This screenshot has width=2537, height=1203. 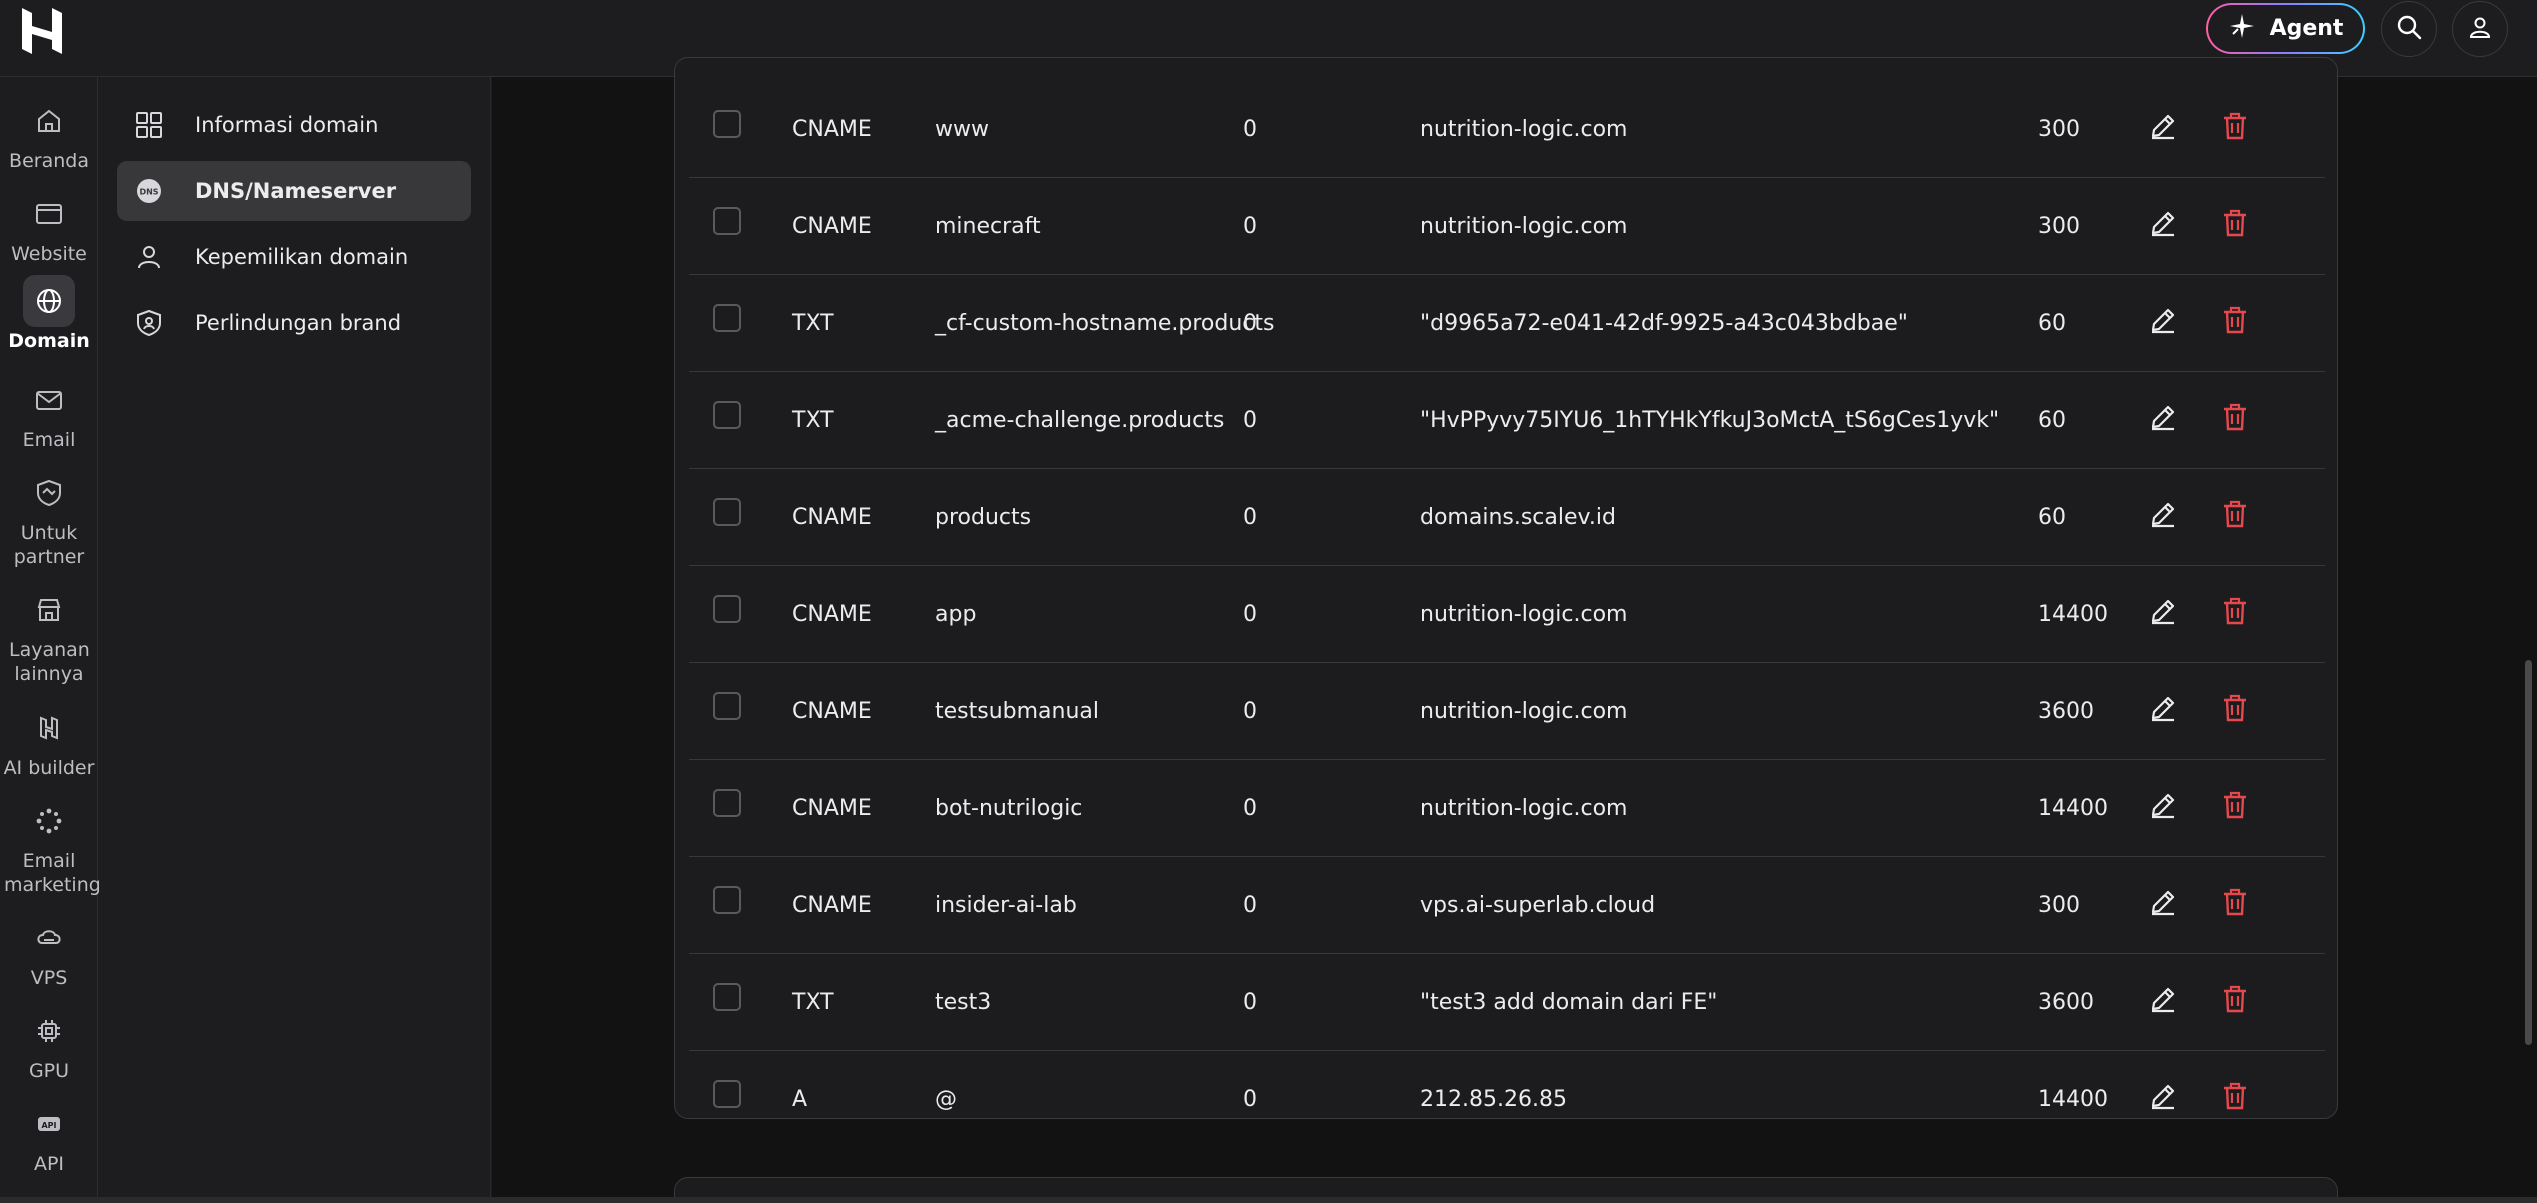 I want to click on cell-name: insider-ai-lab, so click(x=1006, y=905).